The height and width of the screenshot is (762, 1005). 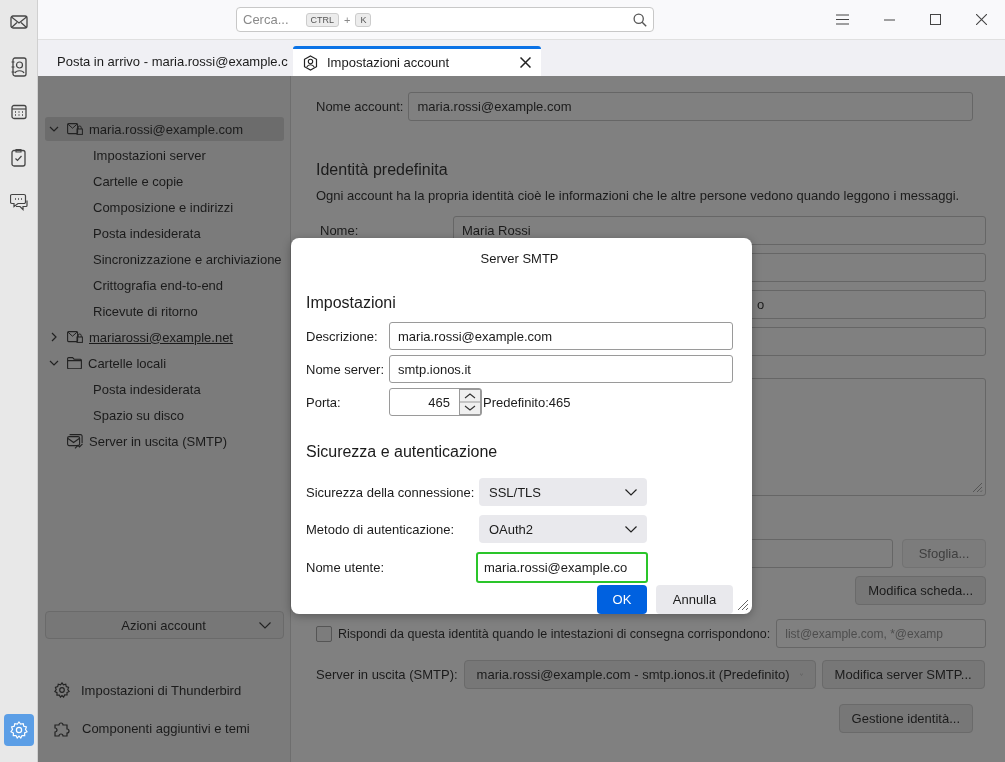 I want to click on account-tree-item: Ricevute di ritorno, so click(x=164, y=312).